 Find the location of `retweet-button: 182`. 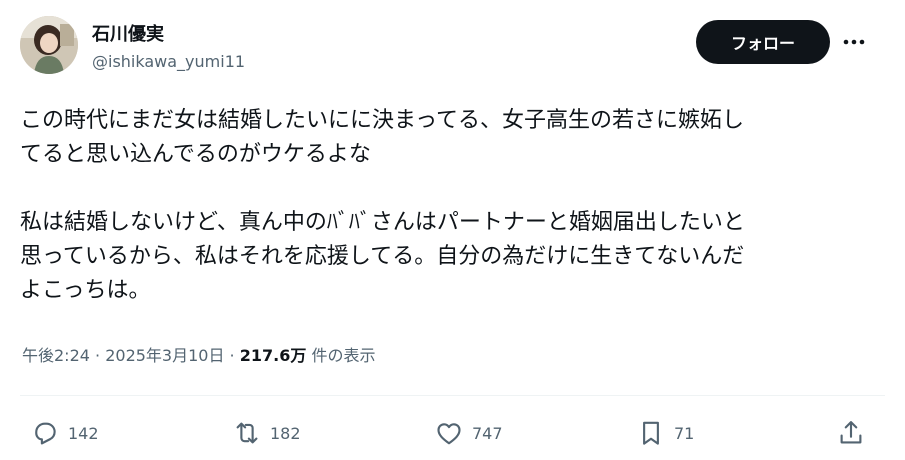

retweet-button: 182 is located at coordinates (266, 433).